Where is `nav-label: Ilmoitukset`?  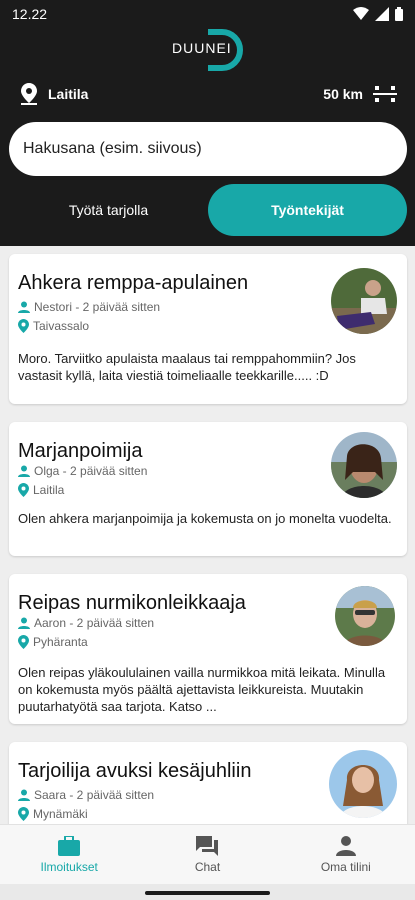 nav-label: Ilmoitukset is located at coordinates (69, 866).